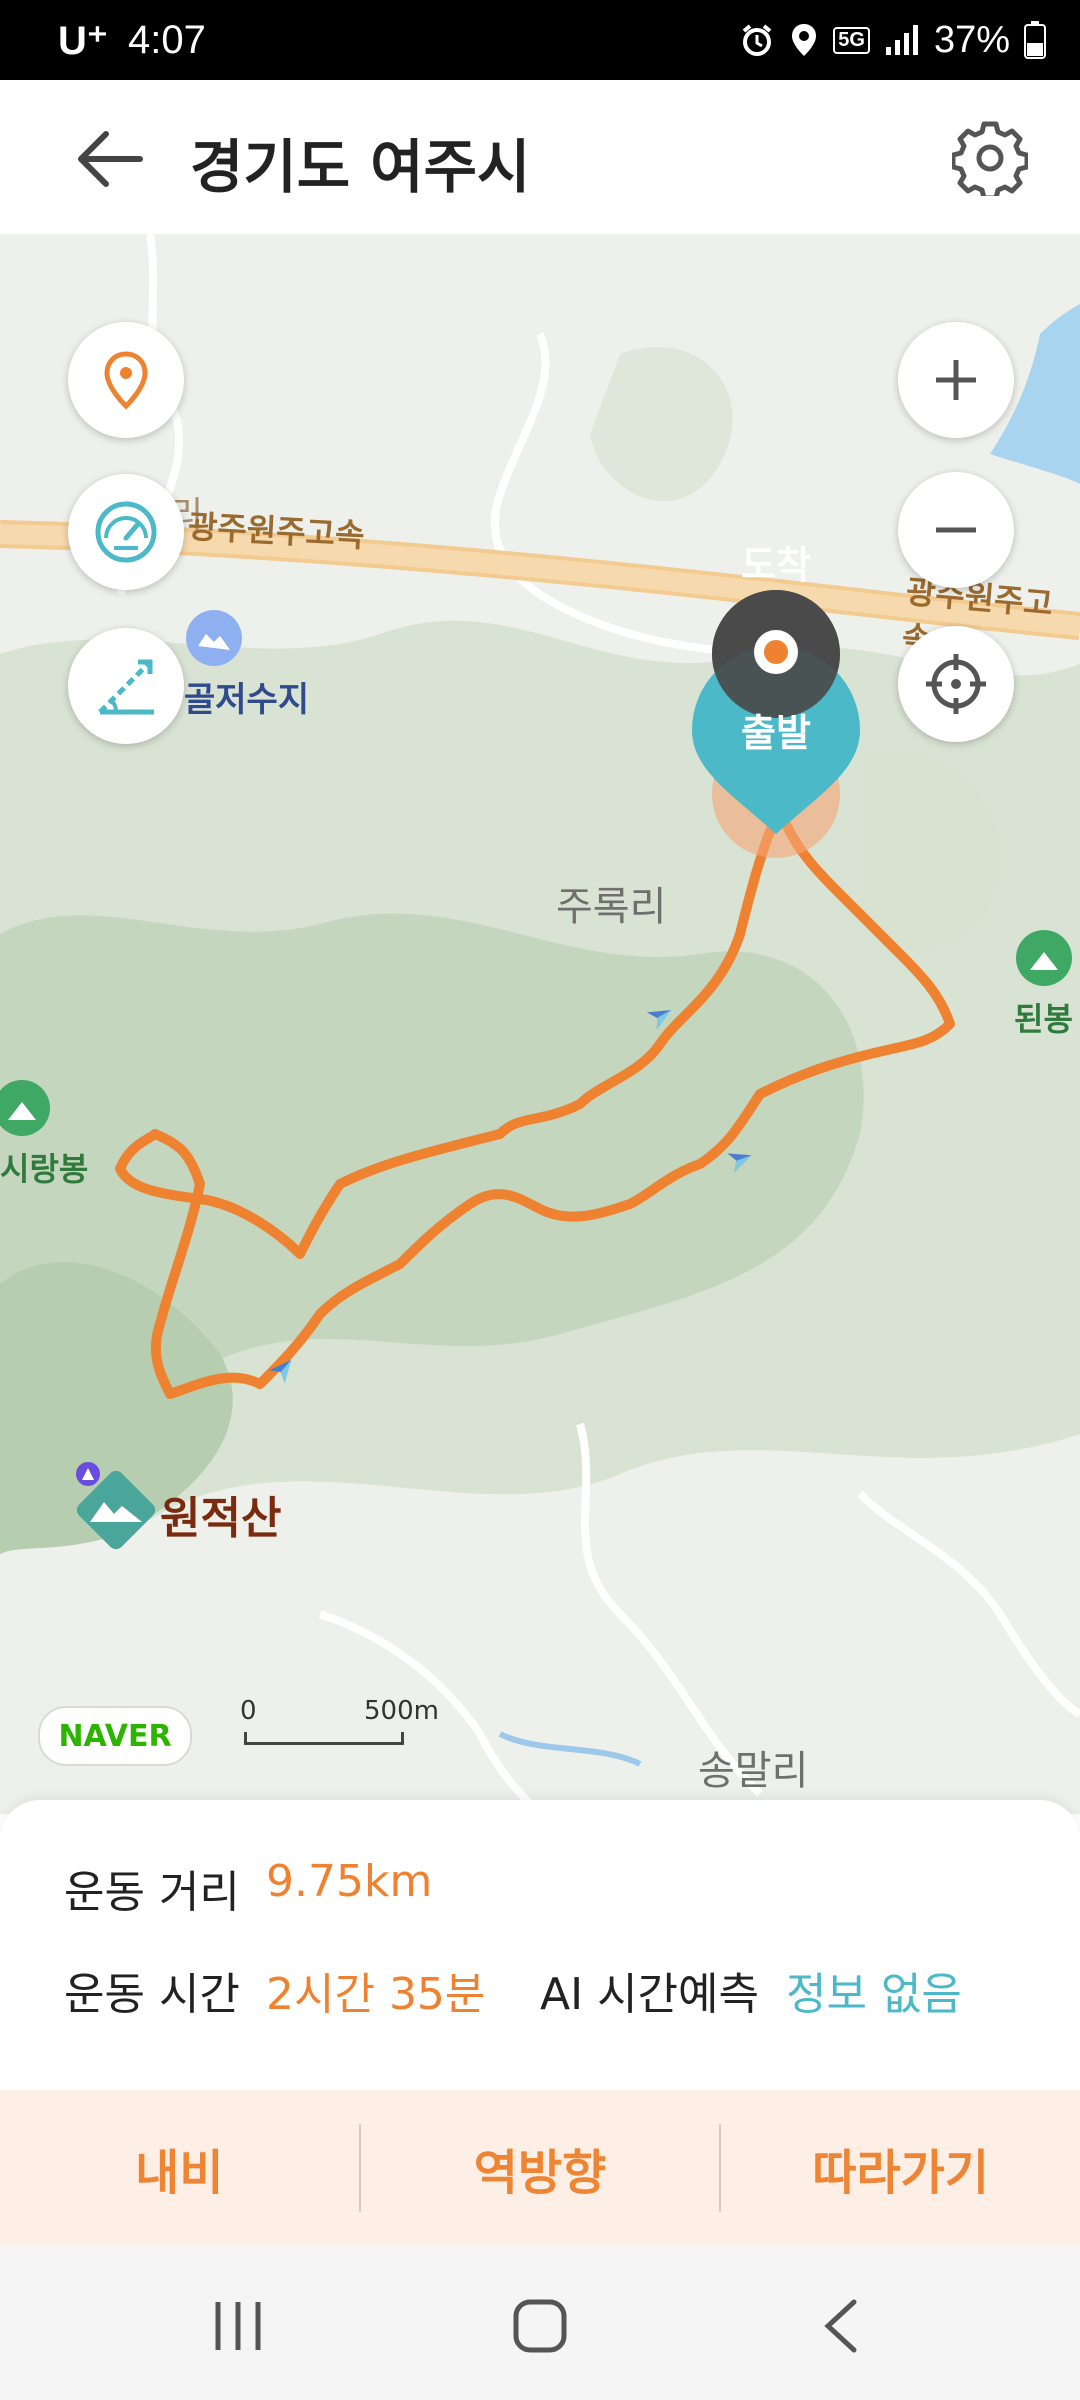 The height and width of the screenshot is (2400, 1080). Describe the element at coordinates (247, 700) in the screenshot. I see `map-label-reservoir: 골저수지` at that location.